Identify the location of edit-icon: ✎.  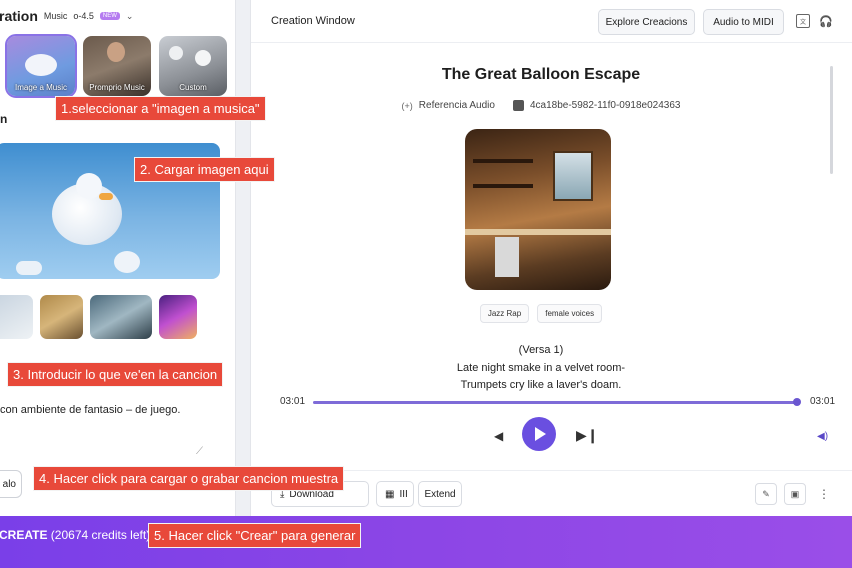
(766, 494).